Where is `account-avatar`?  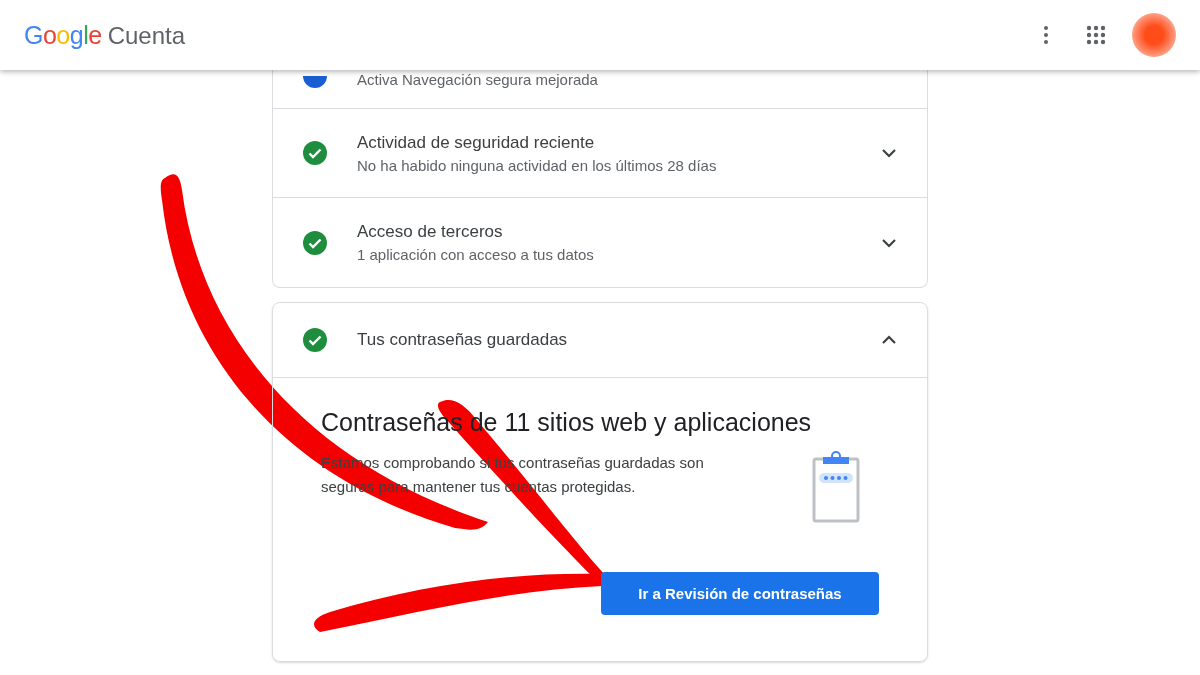 account-avatar is located at coordinates (1154, 35).